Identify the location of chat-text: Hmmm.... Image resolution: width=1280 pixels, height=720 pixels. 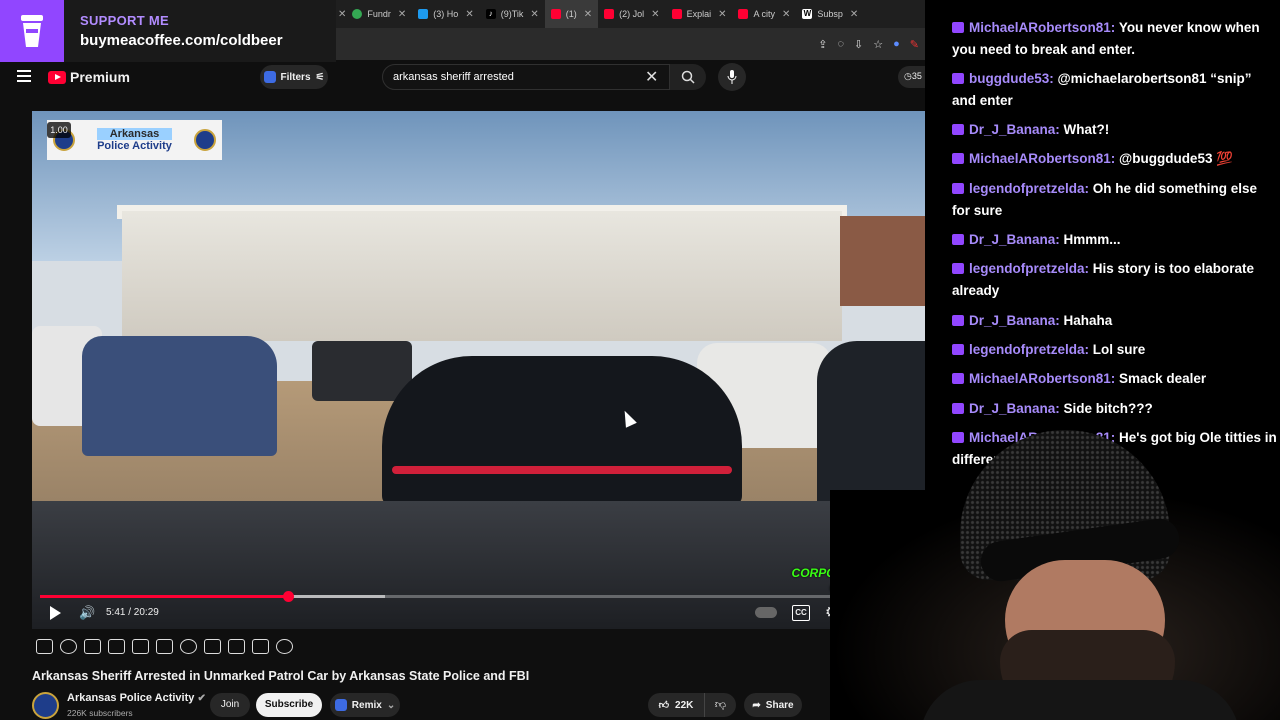
(1092, 239).